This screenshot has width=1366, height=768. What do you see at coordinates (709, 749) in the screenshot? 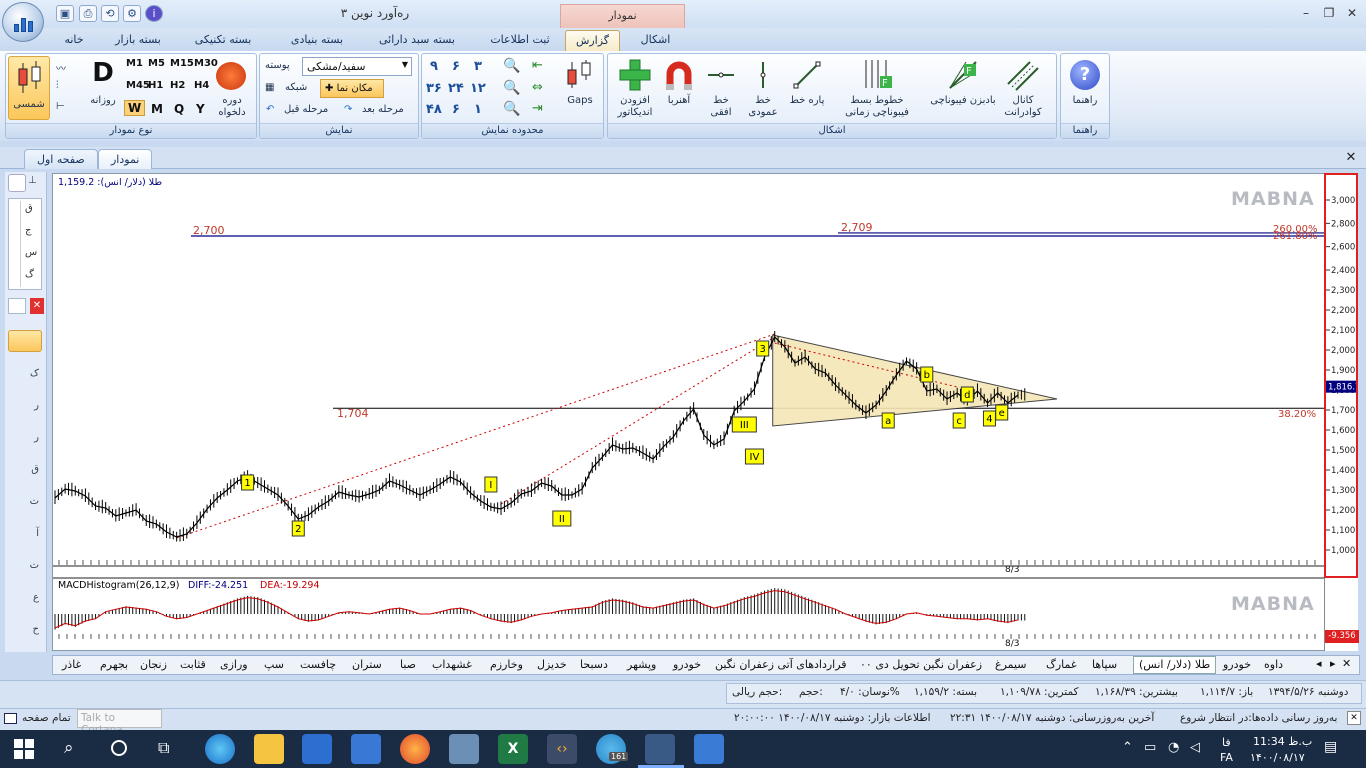
I see `photos-icon` at bounding box center [709, 749].